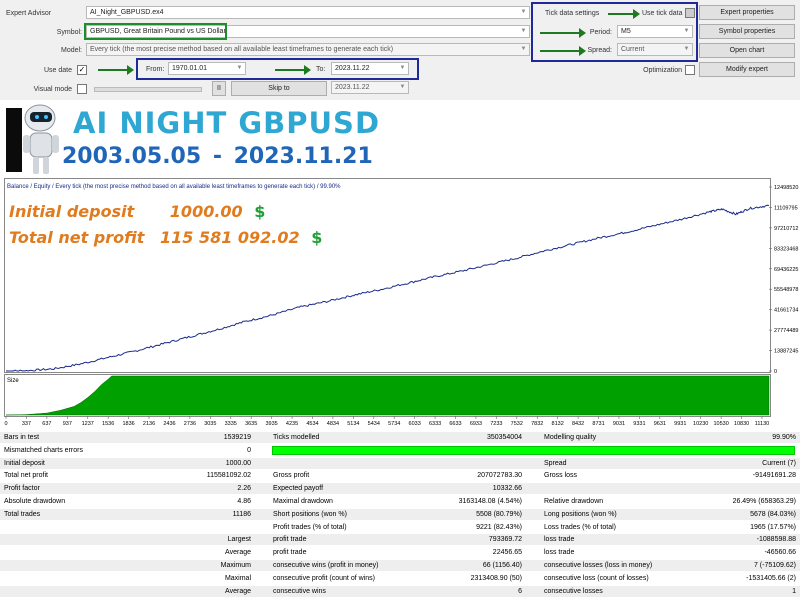  Describe the element at coordinates (148, 89) in the screenshot. I see `visual-speed-slider` at that location.